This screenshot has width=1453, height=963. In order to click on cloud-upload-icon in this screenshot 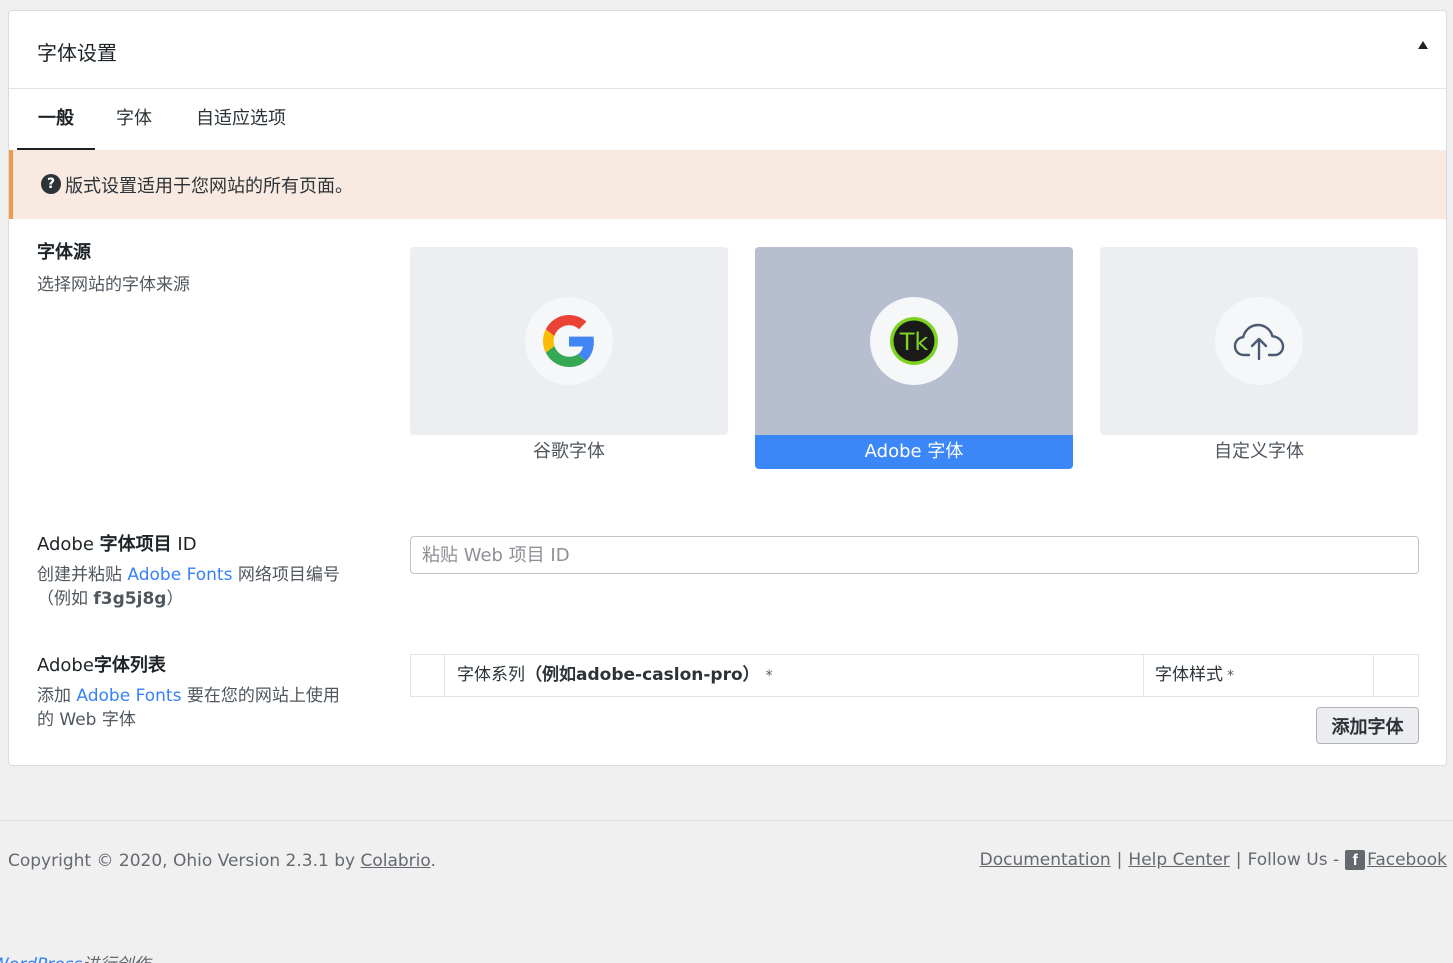, I will do `click(1259, 341)`.